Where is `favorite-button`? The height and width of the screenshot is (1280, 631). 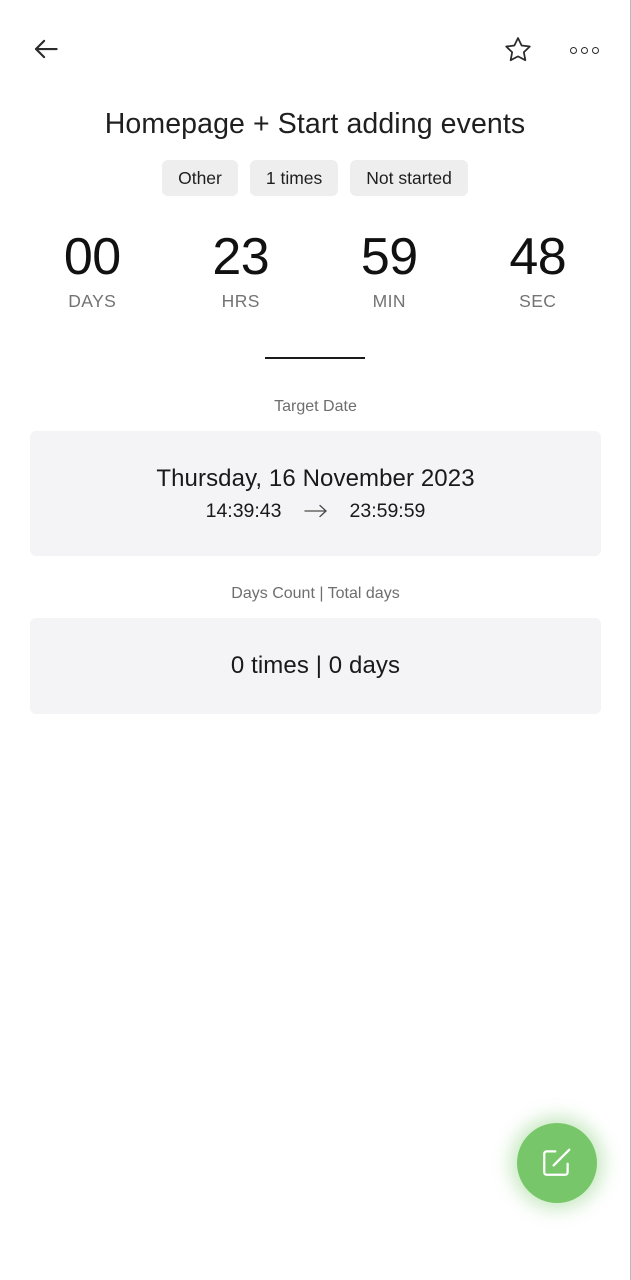
favorite-button is located at coordinates (518, 50).